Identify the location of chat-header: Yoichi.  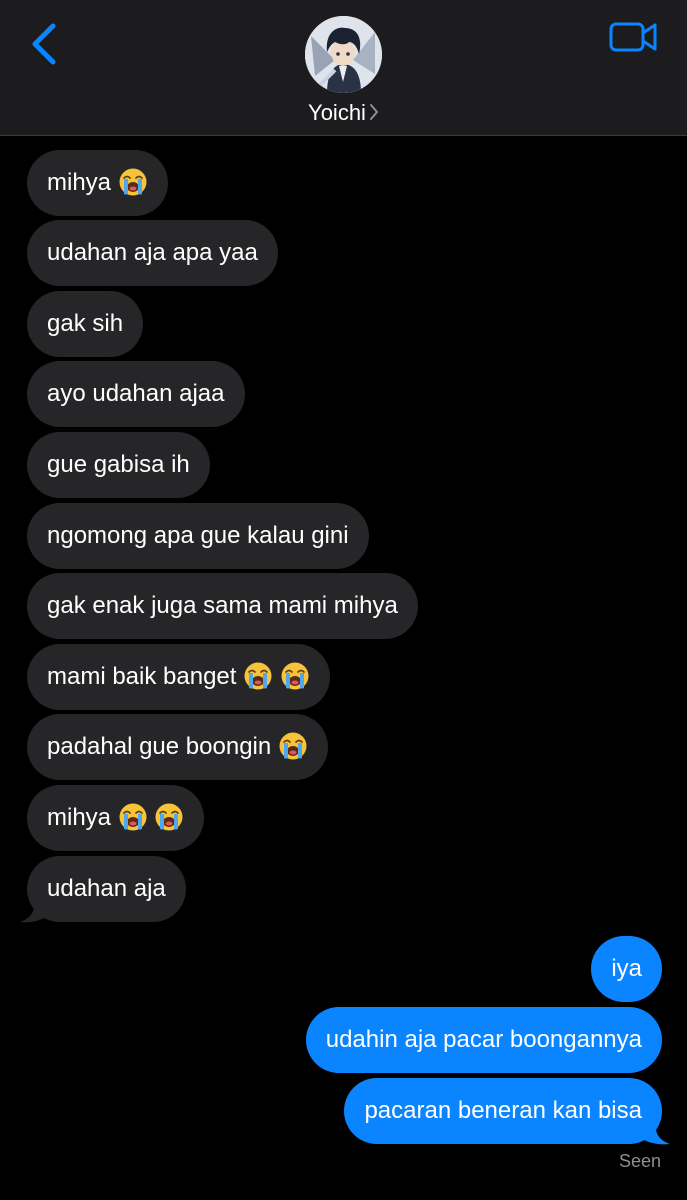
(343, 68).